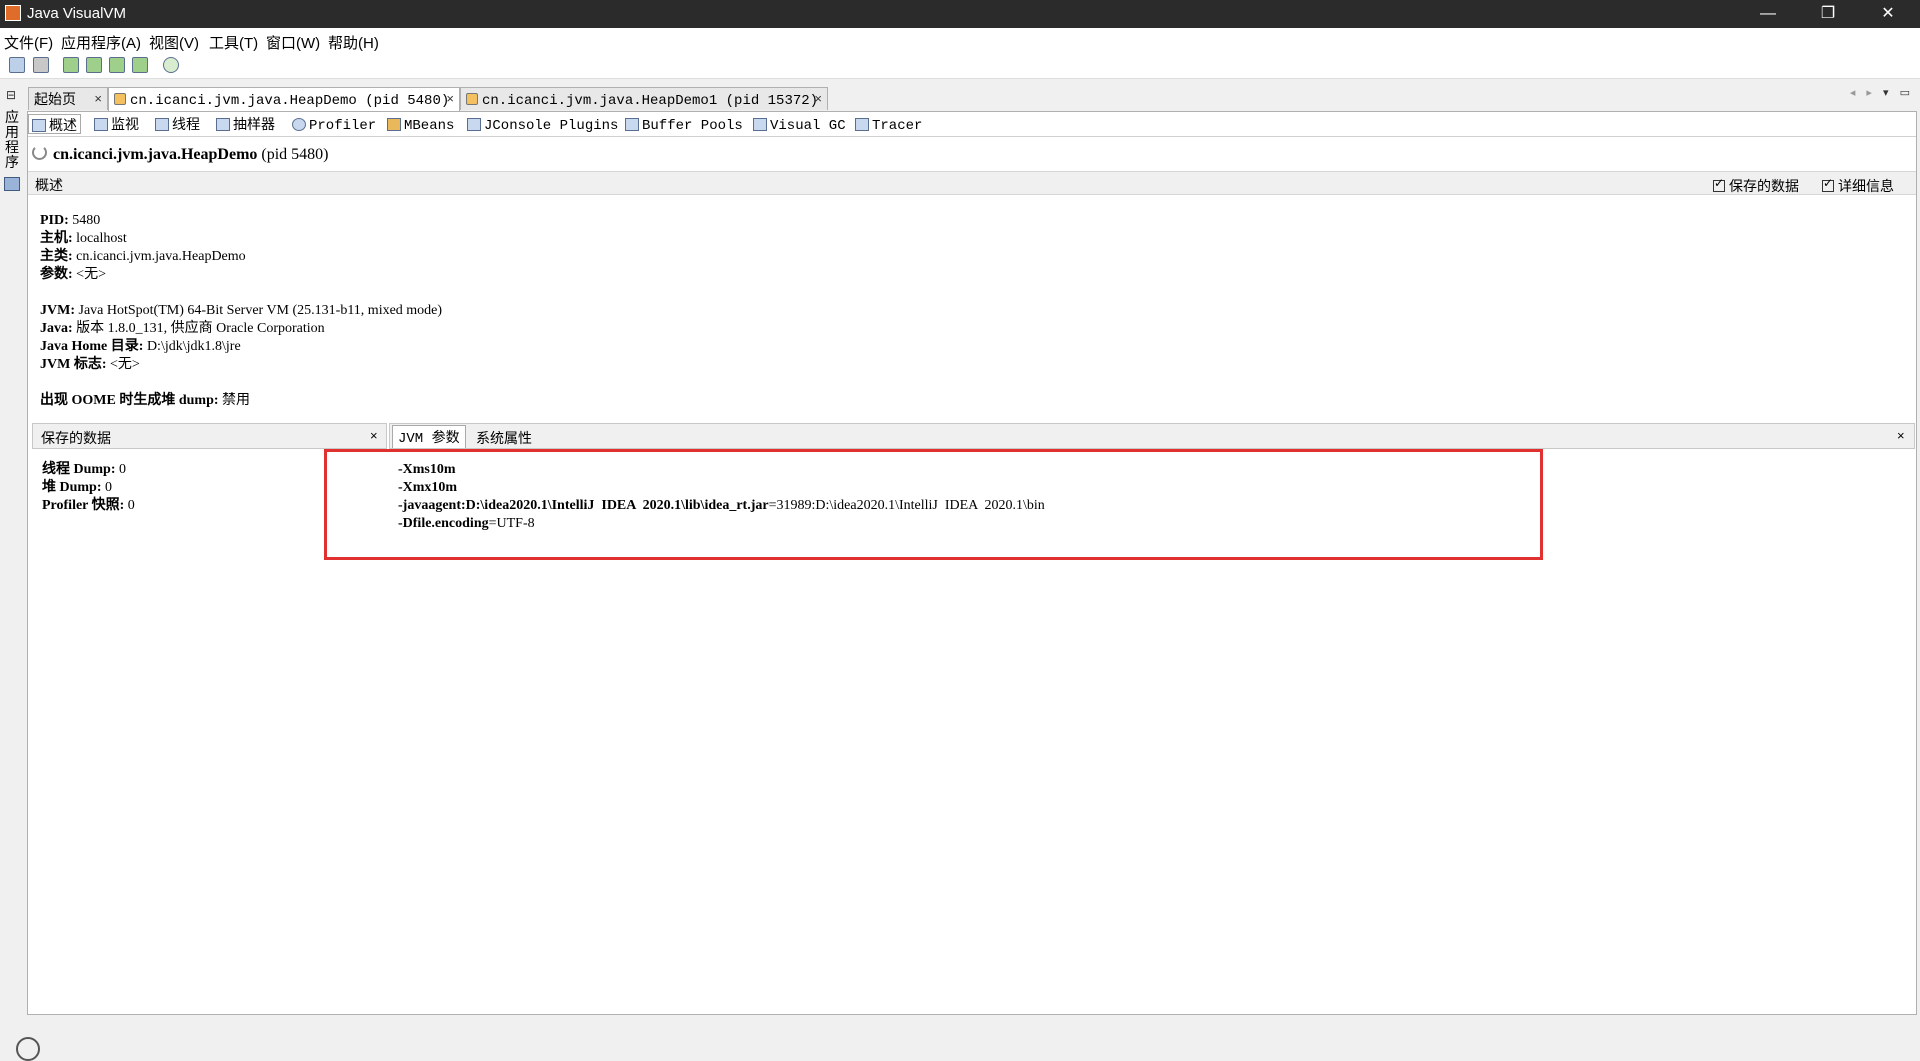  I want to click on tab-label: 概述, so click(63, 125).